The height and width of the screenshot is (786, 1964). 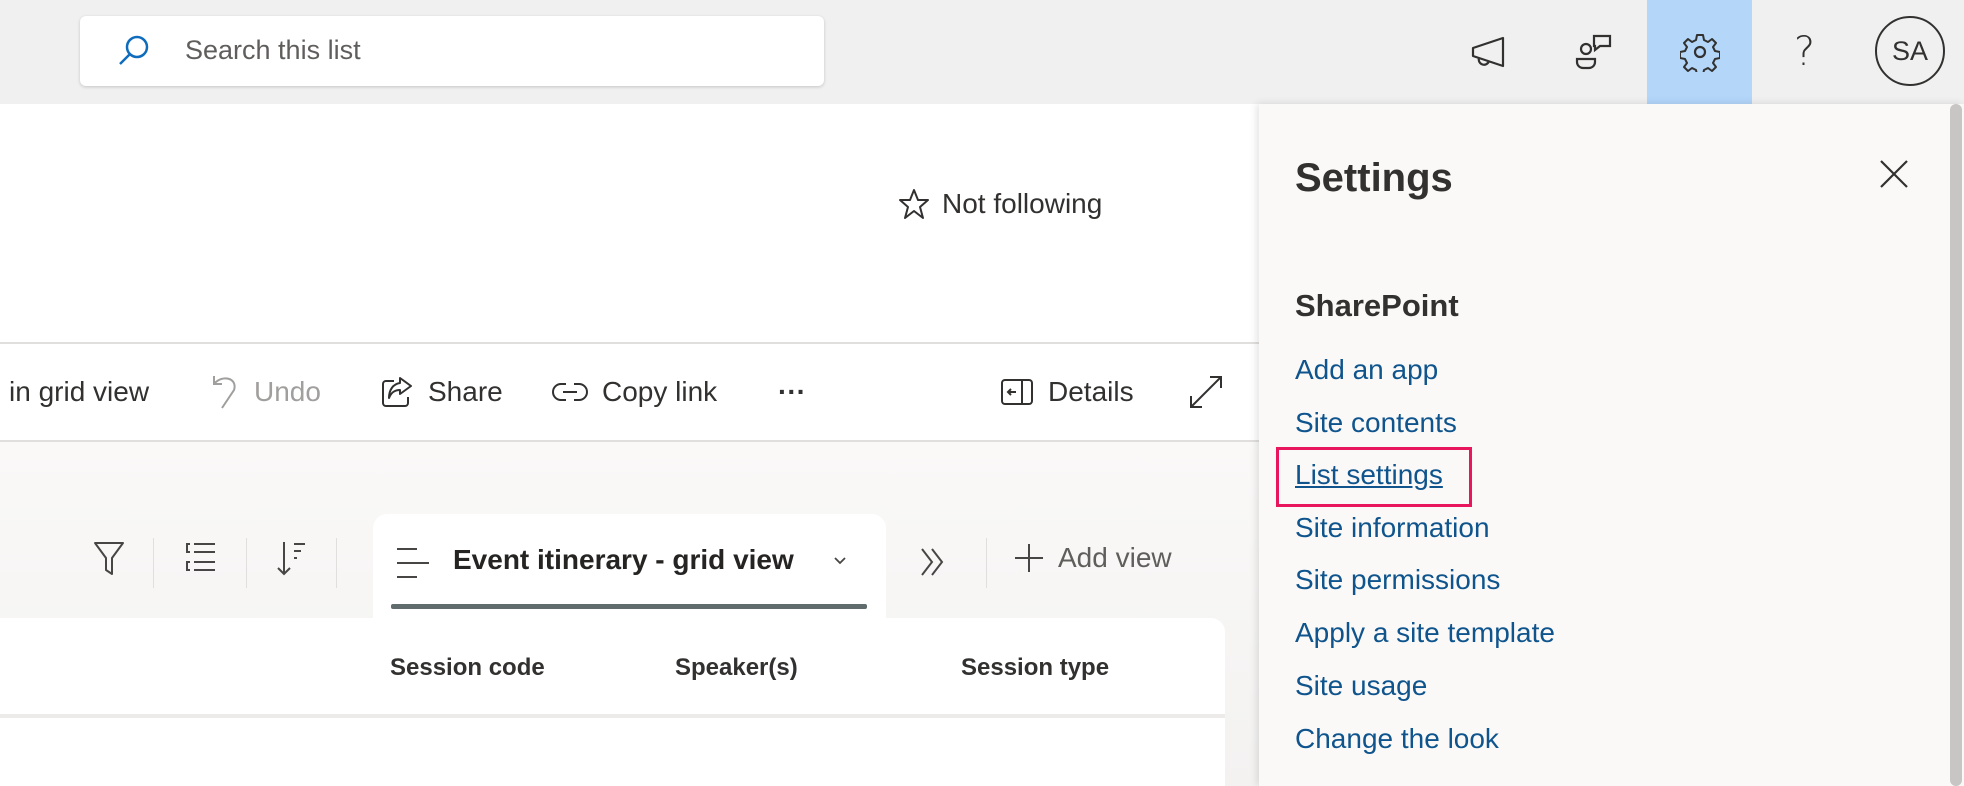 I want to click on help-icon: ?, so click(x=1804, y=52).